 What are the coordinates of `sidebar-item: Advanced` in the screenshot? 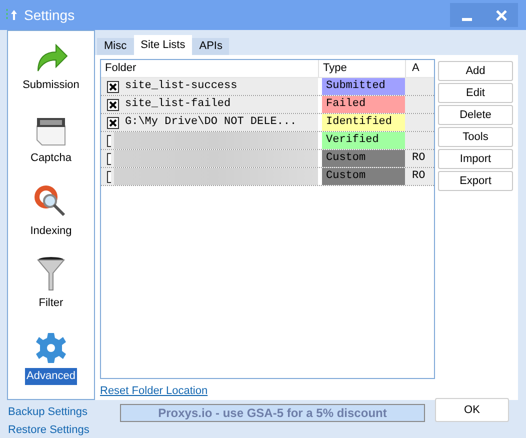 It's located at (51, 362).